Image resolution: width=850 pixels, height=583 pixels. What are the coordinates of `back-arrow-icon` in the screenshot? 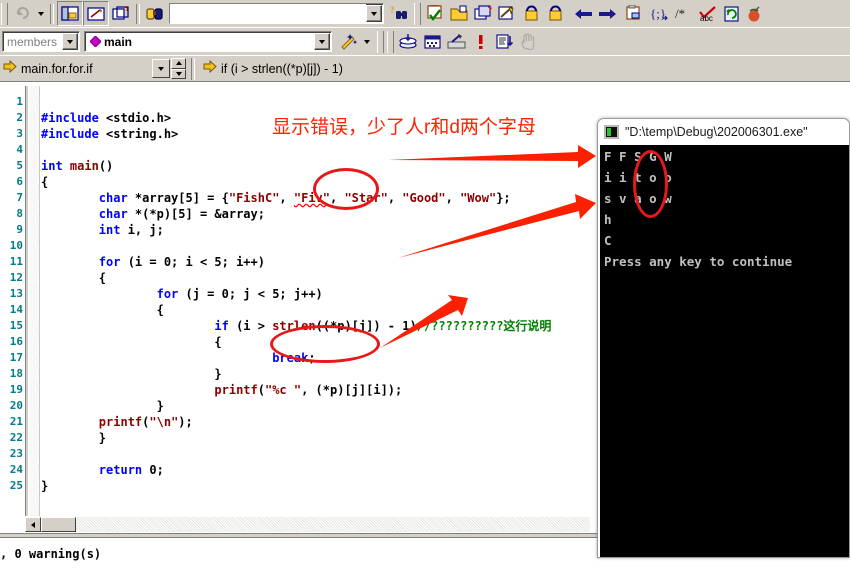 It's located at (583, 13).